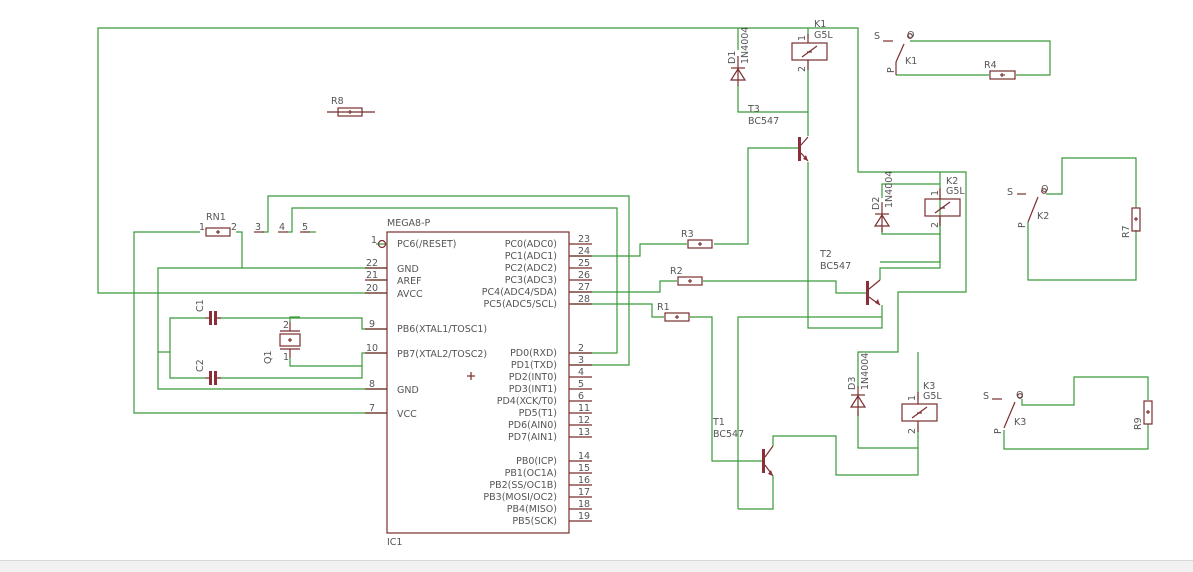 The image size is (1193, 572). I want to click on d3-type: 1N4004, so click(865, 371).